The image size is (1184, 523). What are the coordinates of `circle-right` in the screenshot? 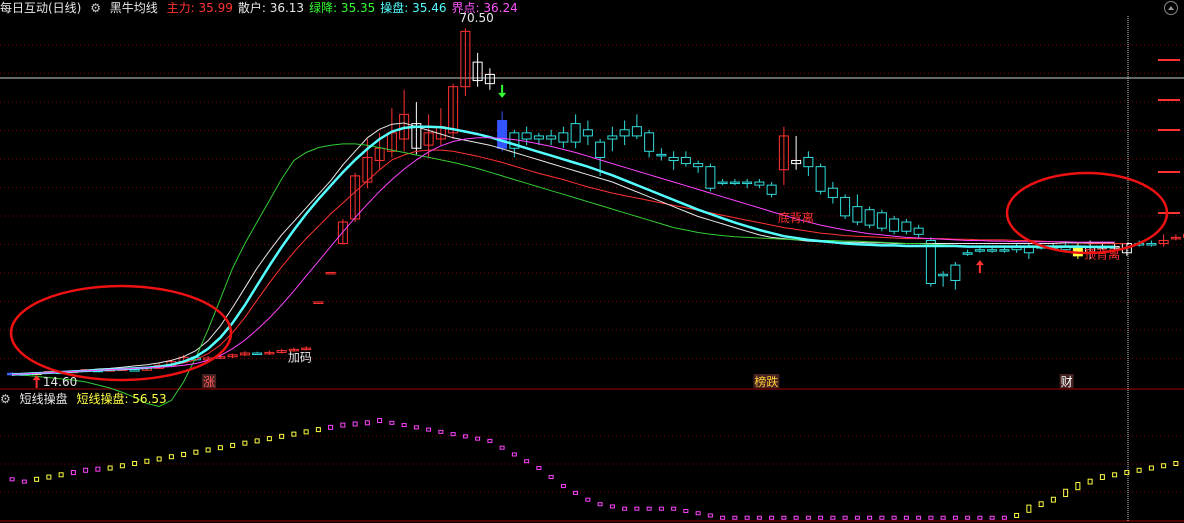 It's located at (1087, 213).